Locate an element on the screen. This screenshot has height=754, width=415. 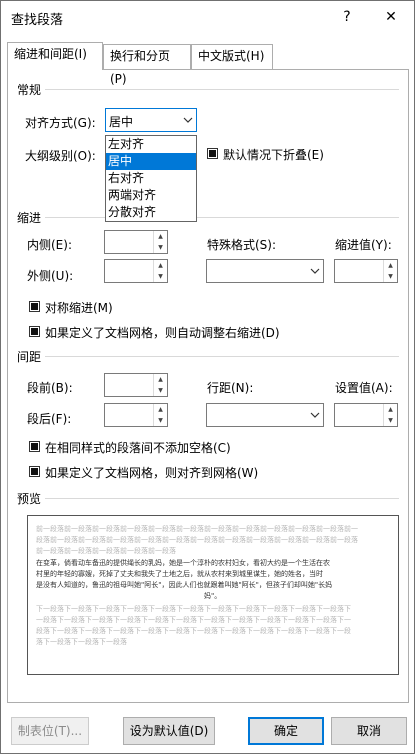
set-value-label: 设置值(A): is located at coordinates (364, 388).